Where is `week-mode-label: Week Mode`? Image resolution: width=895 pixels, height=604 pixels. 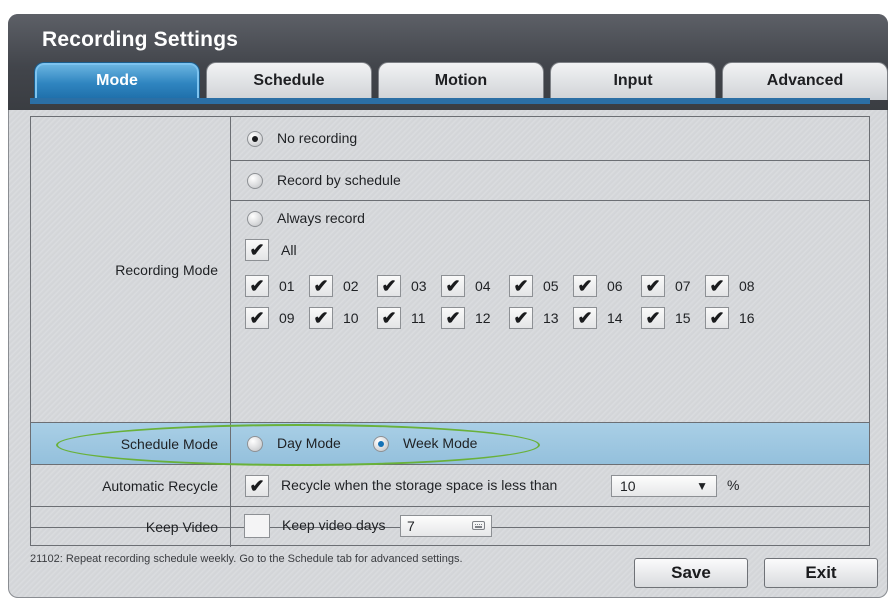 week-mode-label: Week Mode is located at coordinates (440, 443).